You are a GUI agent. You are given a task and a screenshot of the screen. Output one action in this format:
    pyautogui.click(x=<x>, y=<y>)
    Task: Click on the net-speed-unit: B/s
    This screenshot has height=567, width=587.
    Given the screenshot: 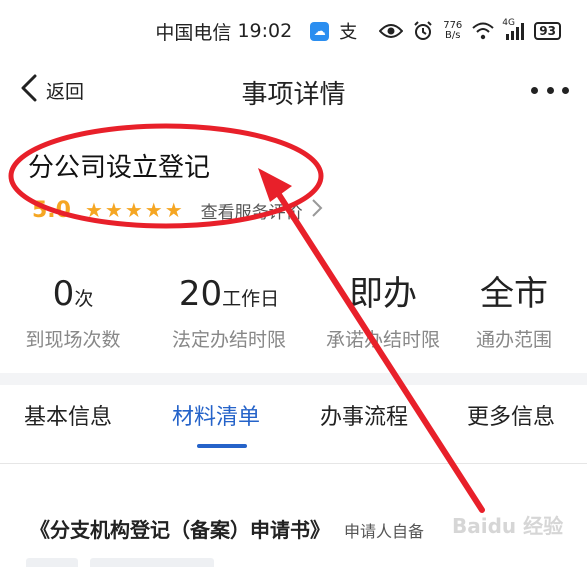 What is the action you would take?
    pyautogui.click(x=453, y=35)
    